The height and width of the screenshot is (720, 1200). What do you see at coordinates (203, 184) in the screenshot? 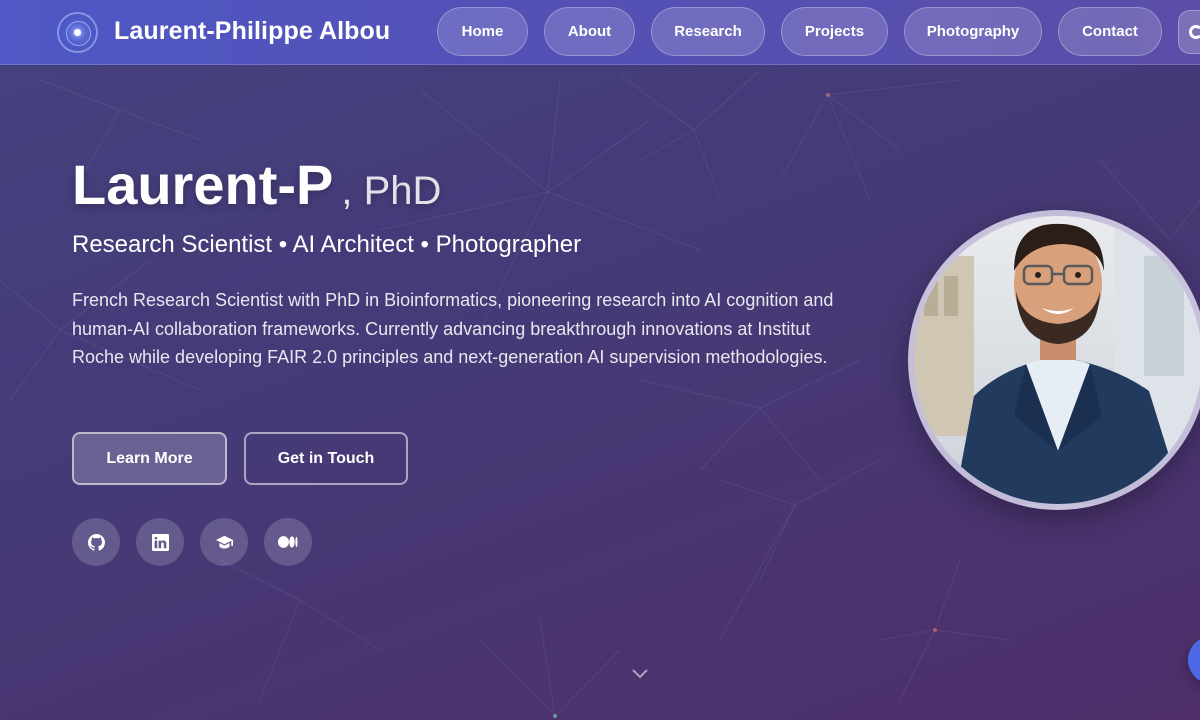
I see `hero-name-text: Laurent-P` at bounding box center [203, 184].